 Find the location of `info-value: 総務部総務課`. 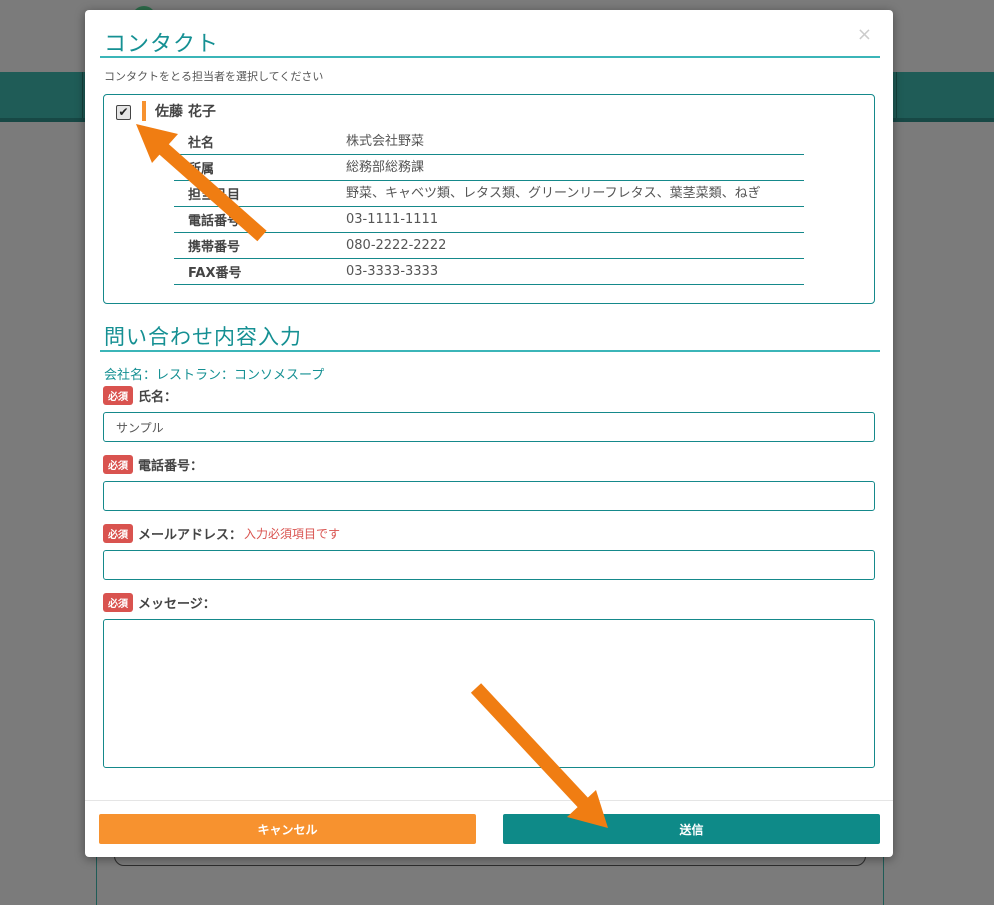

info-value: 総務部総務課 is located at coordinates (385, 167).